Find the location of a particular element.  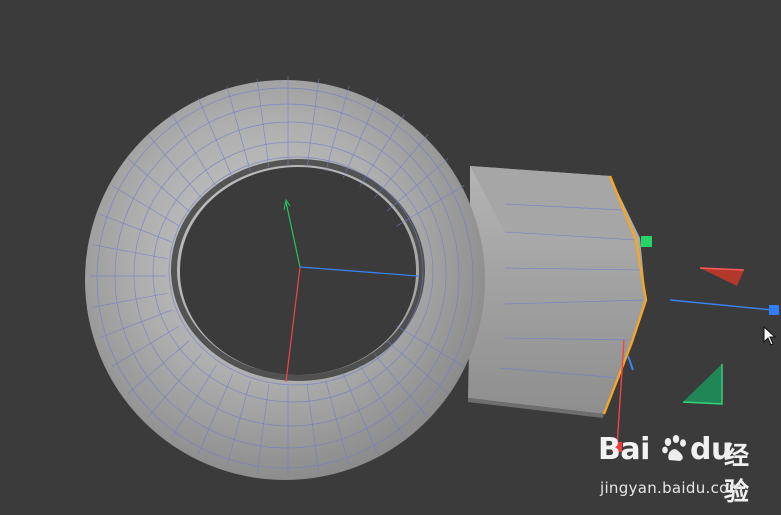

watermark-brand: Bai is located at coordinates (624, 449).